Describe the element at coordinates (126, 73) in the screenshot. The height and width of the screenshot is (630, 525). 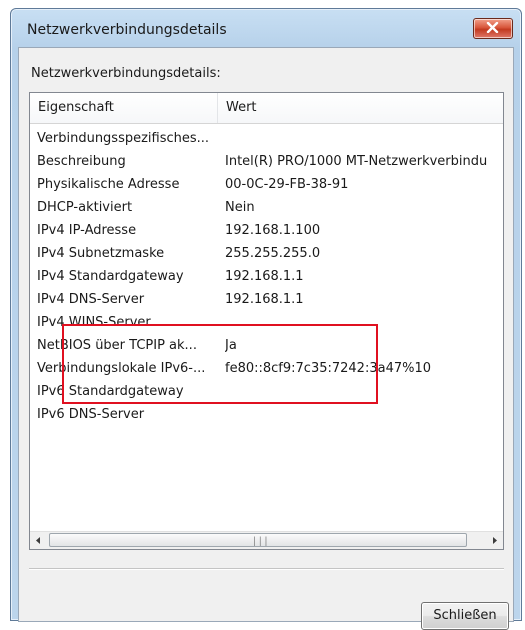
I see `details-label: Netzwerkverbindungsdetails:` at that location.